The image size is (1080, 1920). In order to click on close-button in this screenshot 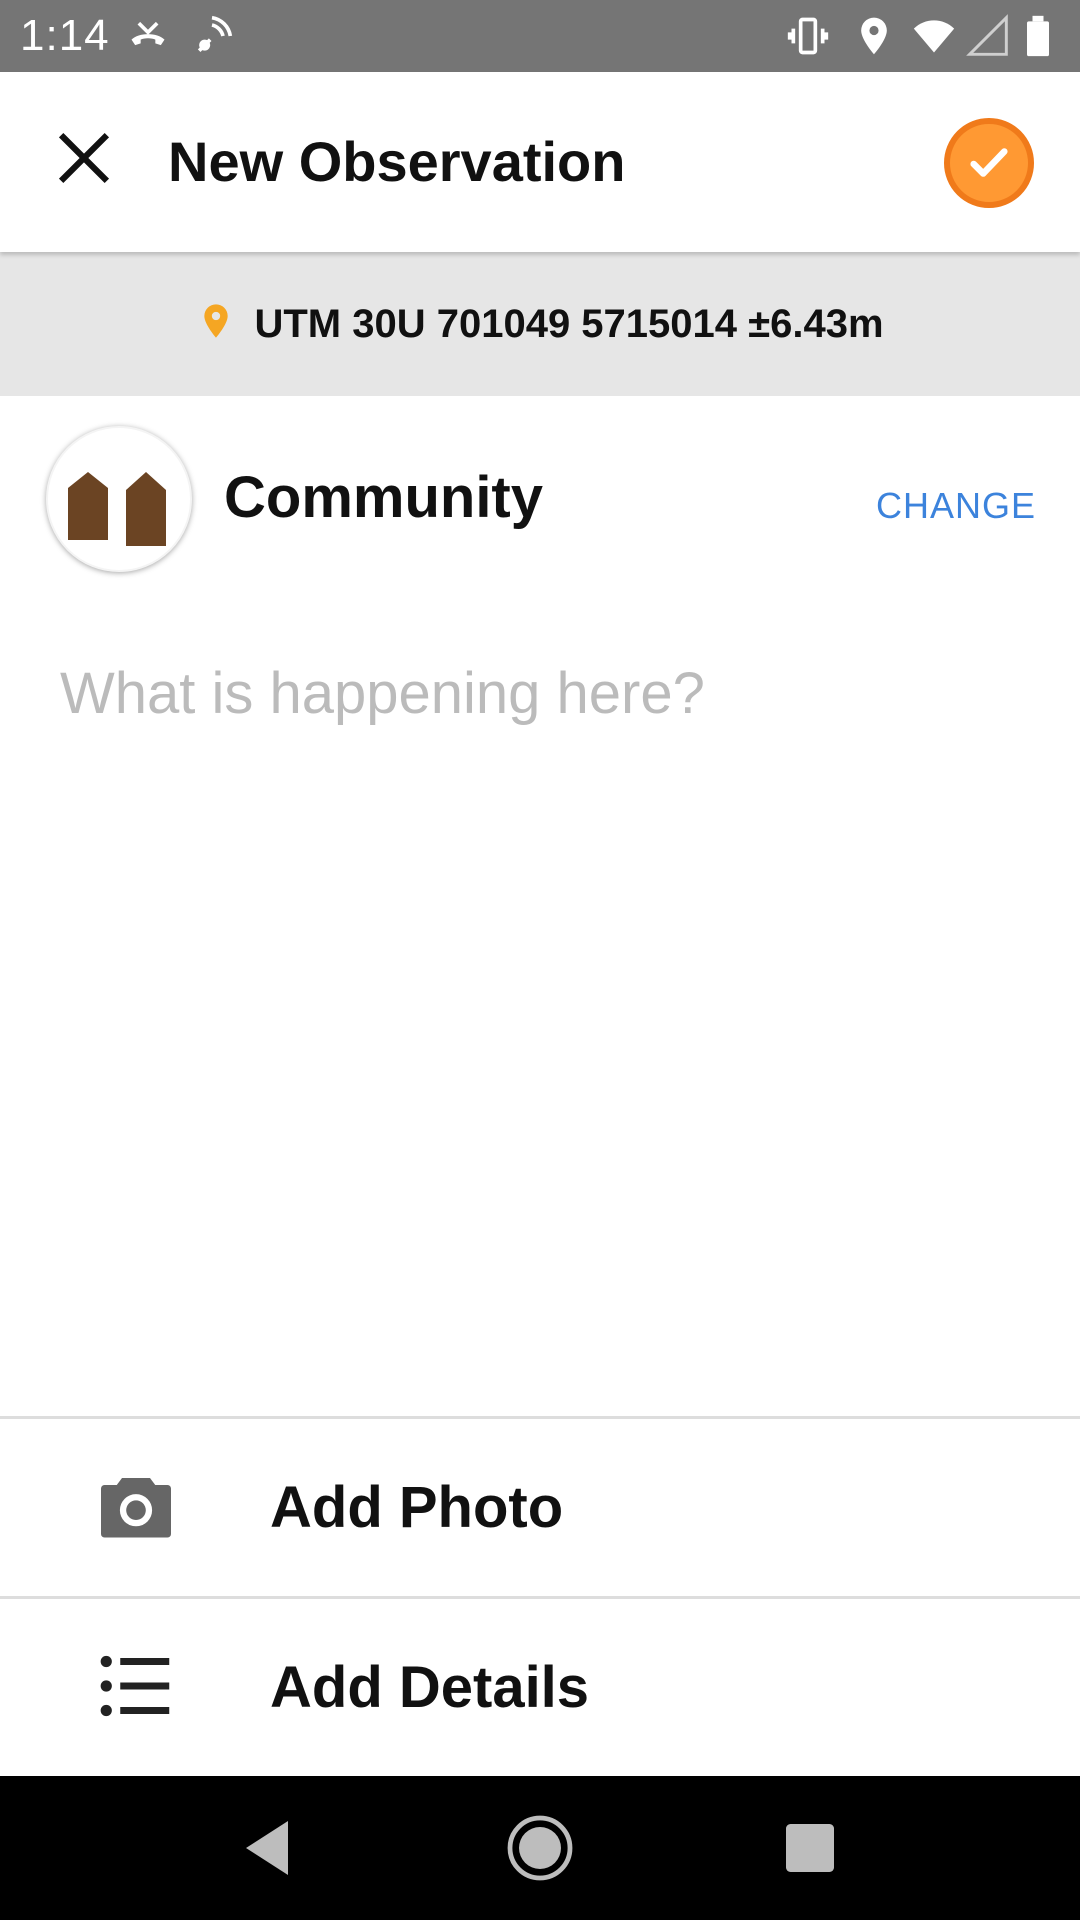, I will do `click(84, 158)`.